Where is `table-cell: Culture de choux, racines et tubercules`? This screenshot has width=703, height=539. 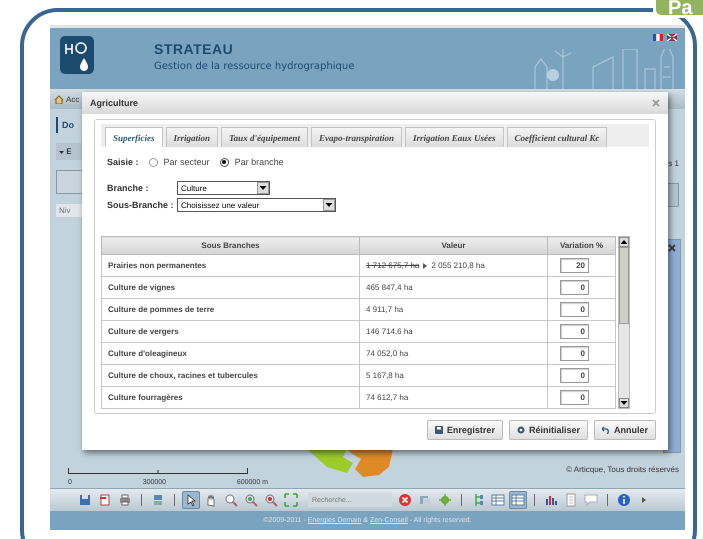 table-cell: Culture de choux, racines et tubercules is located at coordinates (231, 375).